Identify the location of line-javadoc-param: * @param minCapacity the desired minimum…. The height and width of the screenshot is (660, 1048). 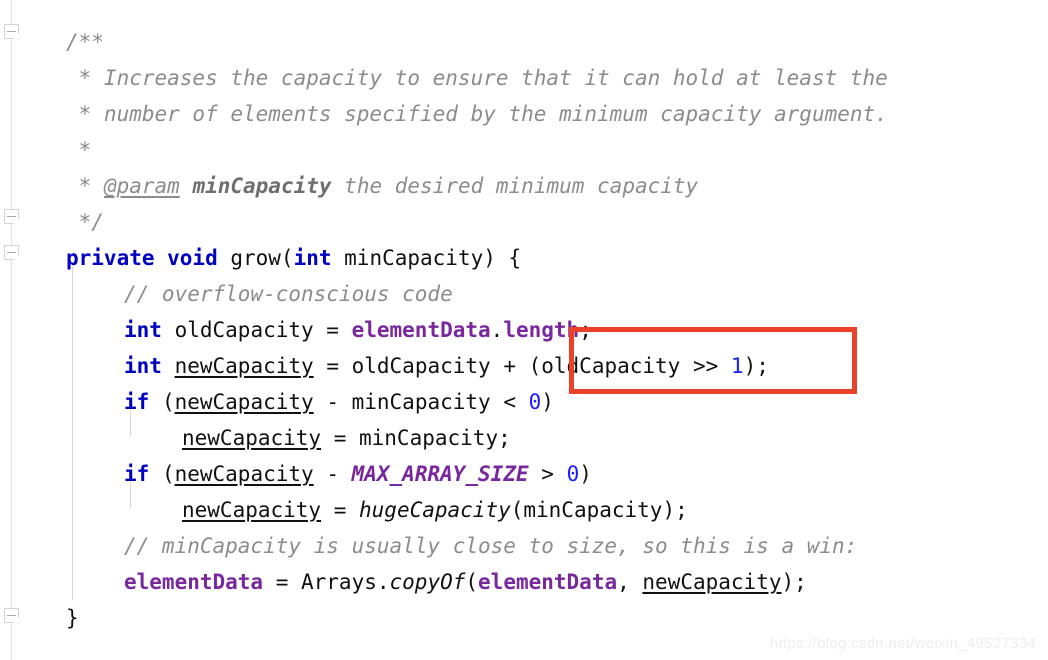
(382, 186).